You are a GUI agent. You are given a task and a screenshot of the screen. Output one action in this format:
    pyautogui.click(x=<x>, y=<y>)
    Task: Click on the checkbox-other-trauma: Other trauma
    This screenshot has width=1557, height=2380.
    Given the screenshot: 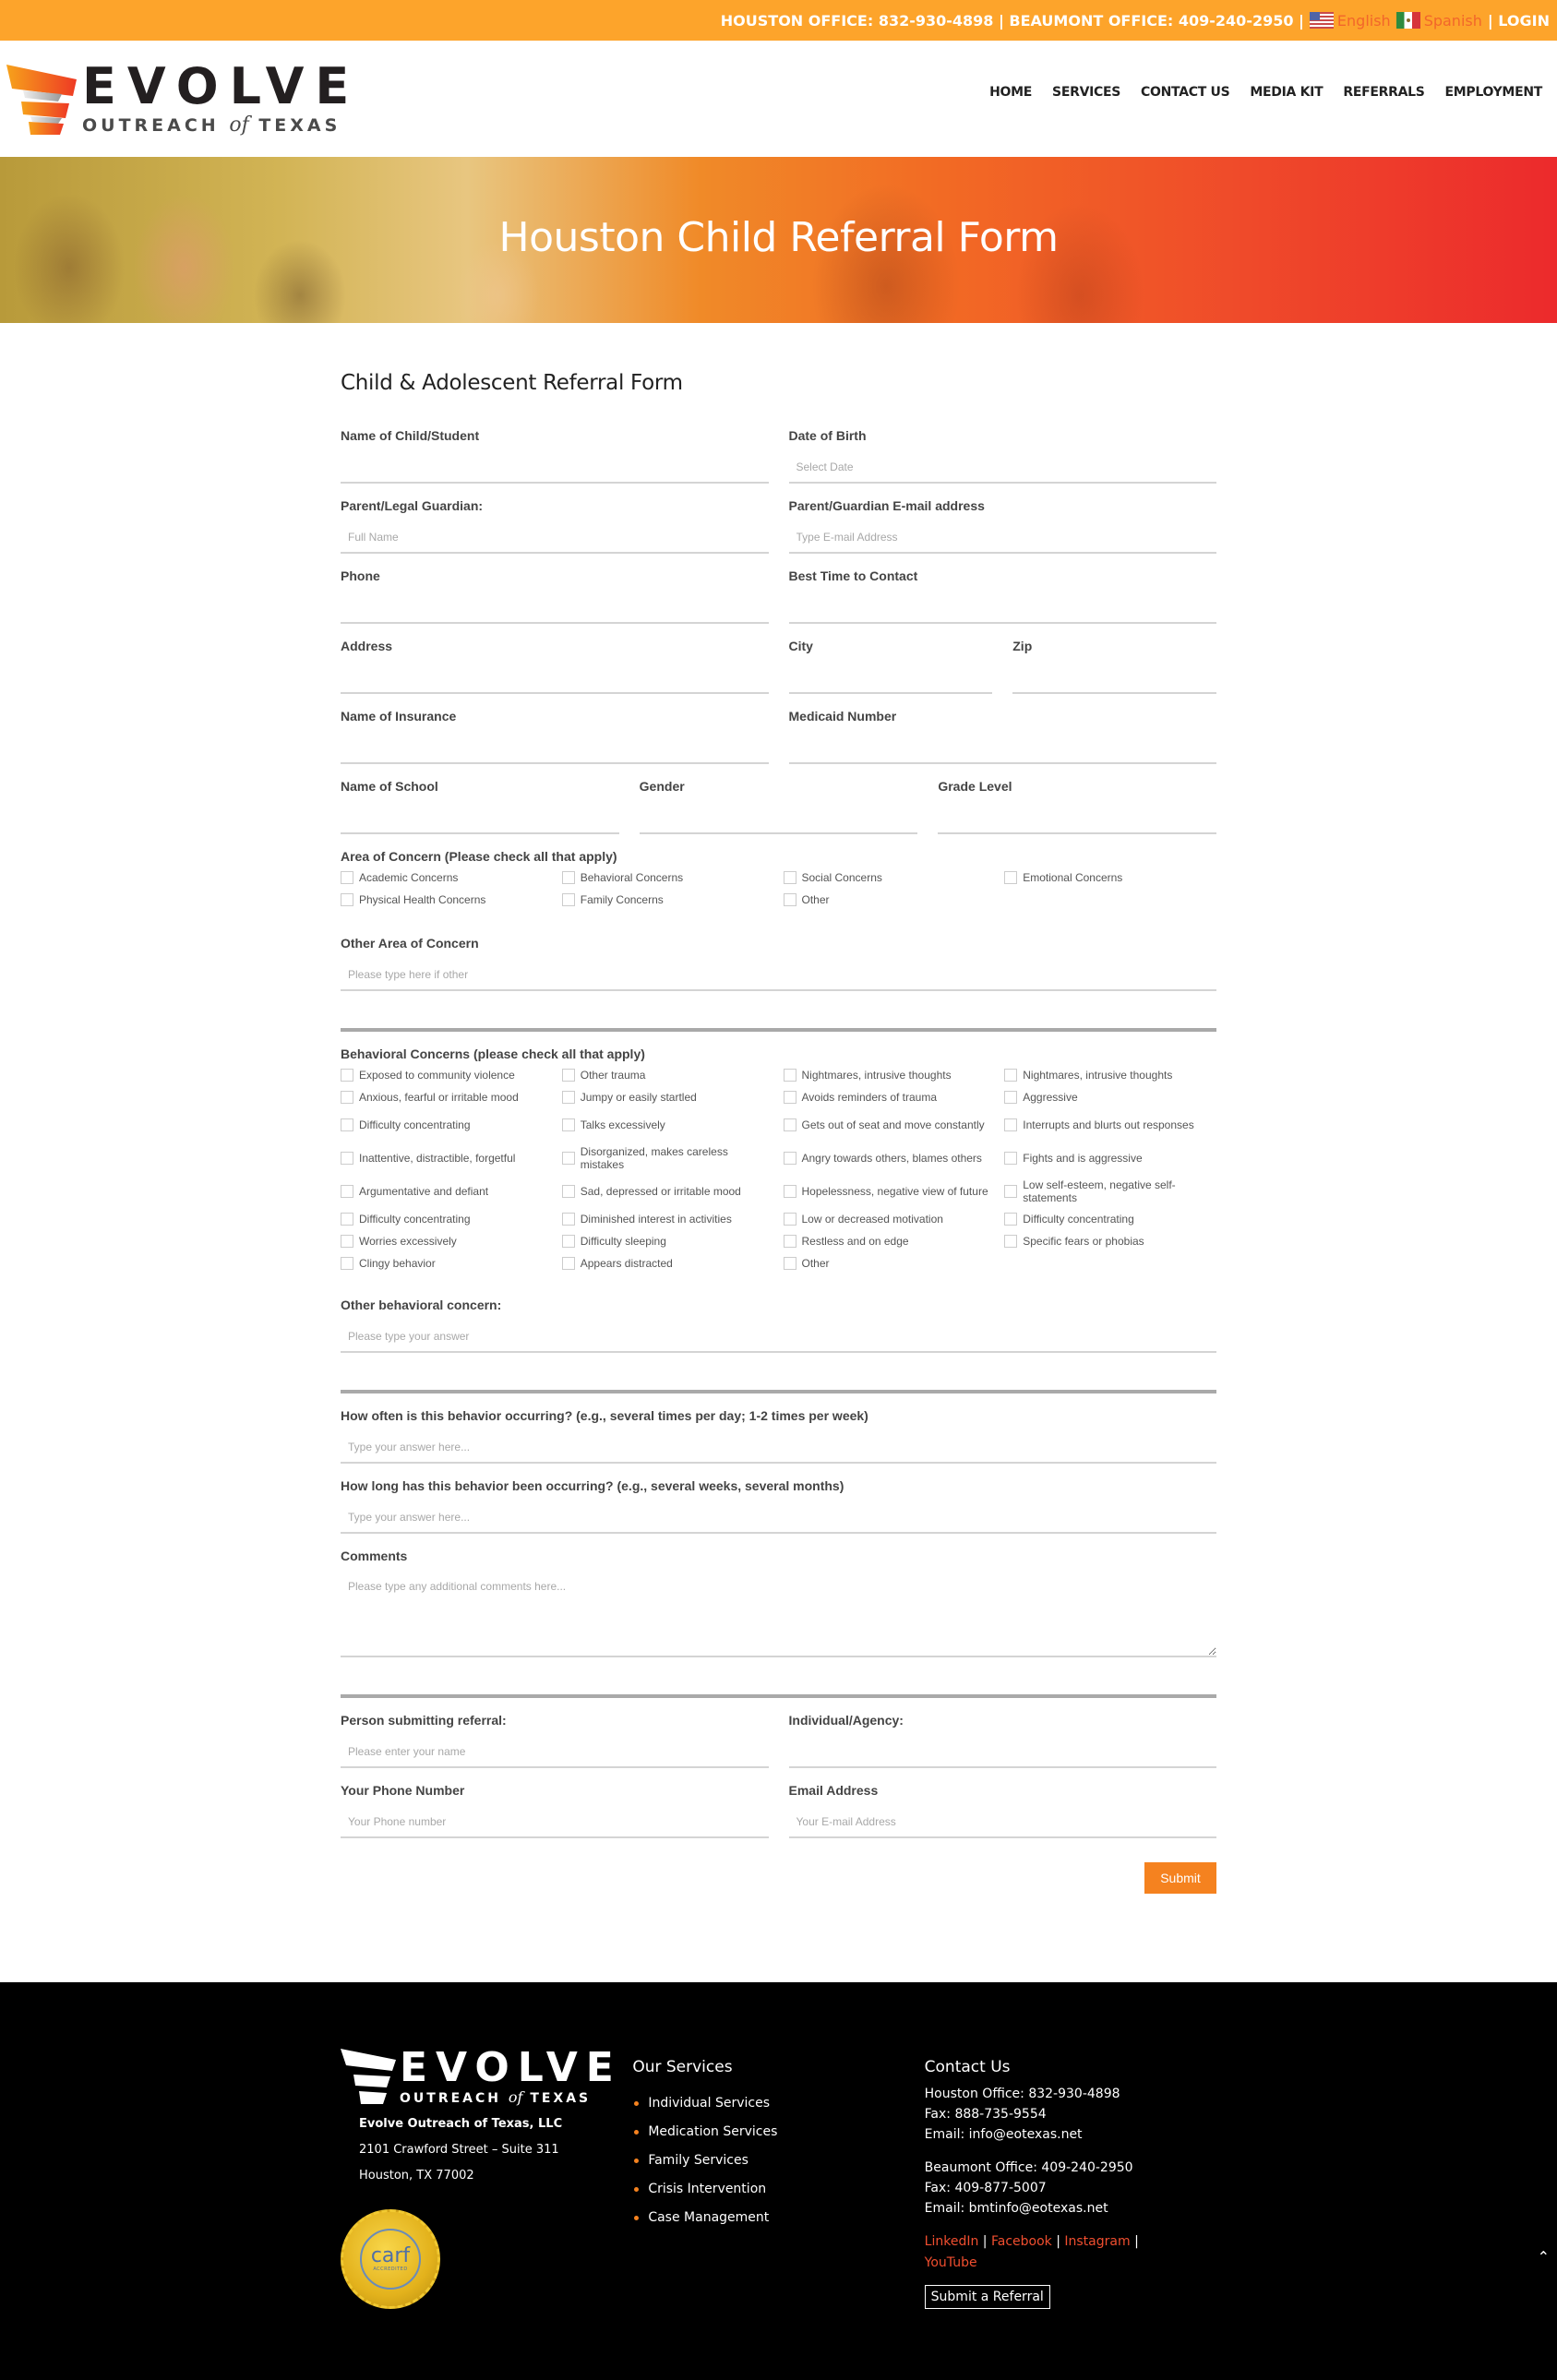 What is the action you would take?
    pyautogui.click(x=667, y=1075)
    